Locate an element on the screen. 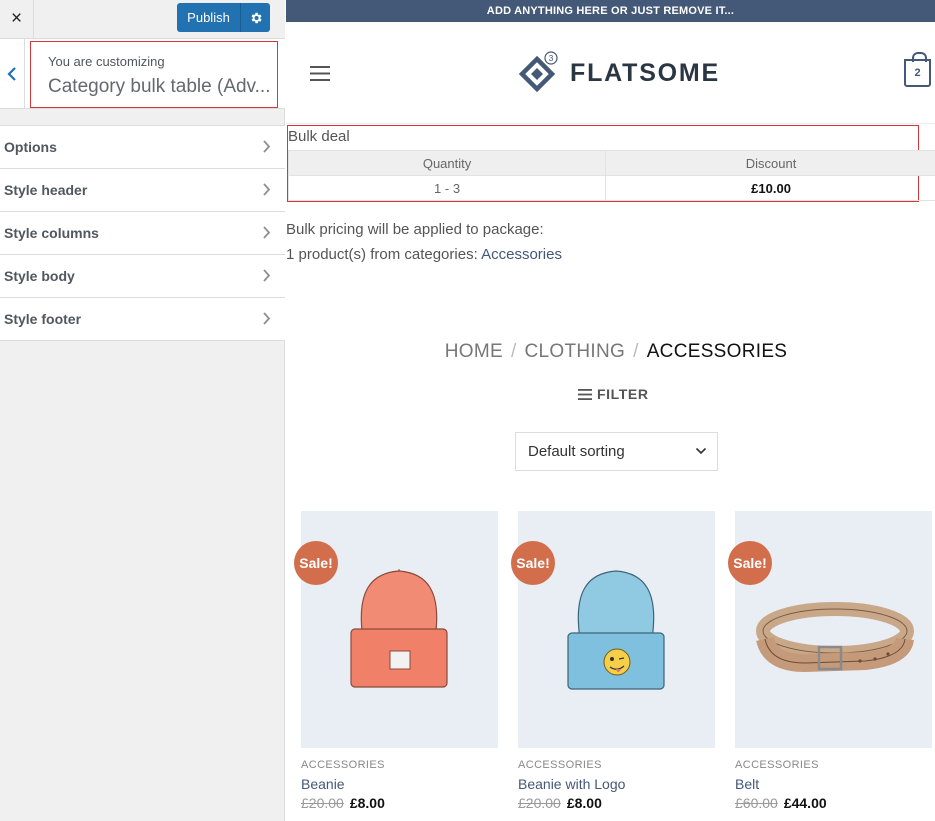 Image resolution: width=935 pixels, height=821 pixels. chevron-down-icon is located at coordinates (701, 451).